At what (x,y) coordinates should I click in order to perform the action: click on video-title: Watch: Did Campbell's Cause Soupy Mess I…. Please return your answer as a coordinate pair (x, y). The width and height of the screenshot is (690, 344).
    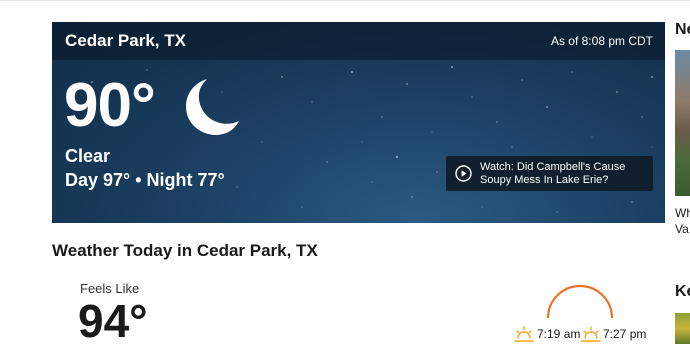
    Looking at the image, I should click on (552, 174).